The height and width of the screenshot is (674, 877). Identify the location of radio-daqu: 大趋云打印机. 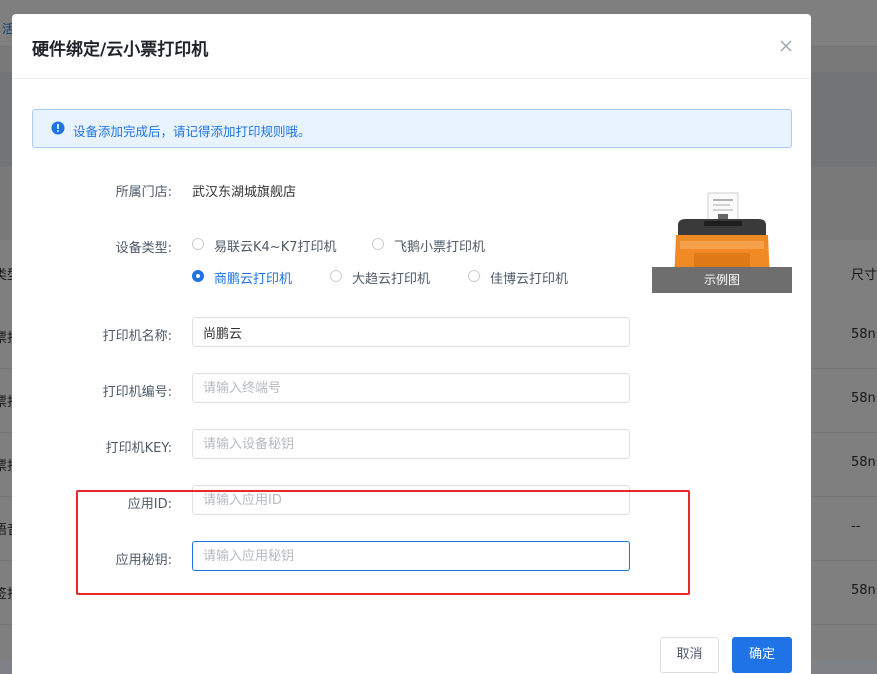
(390, 277).